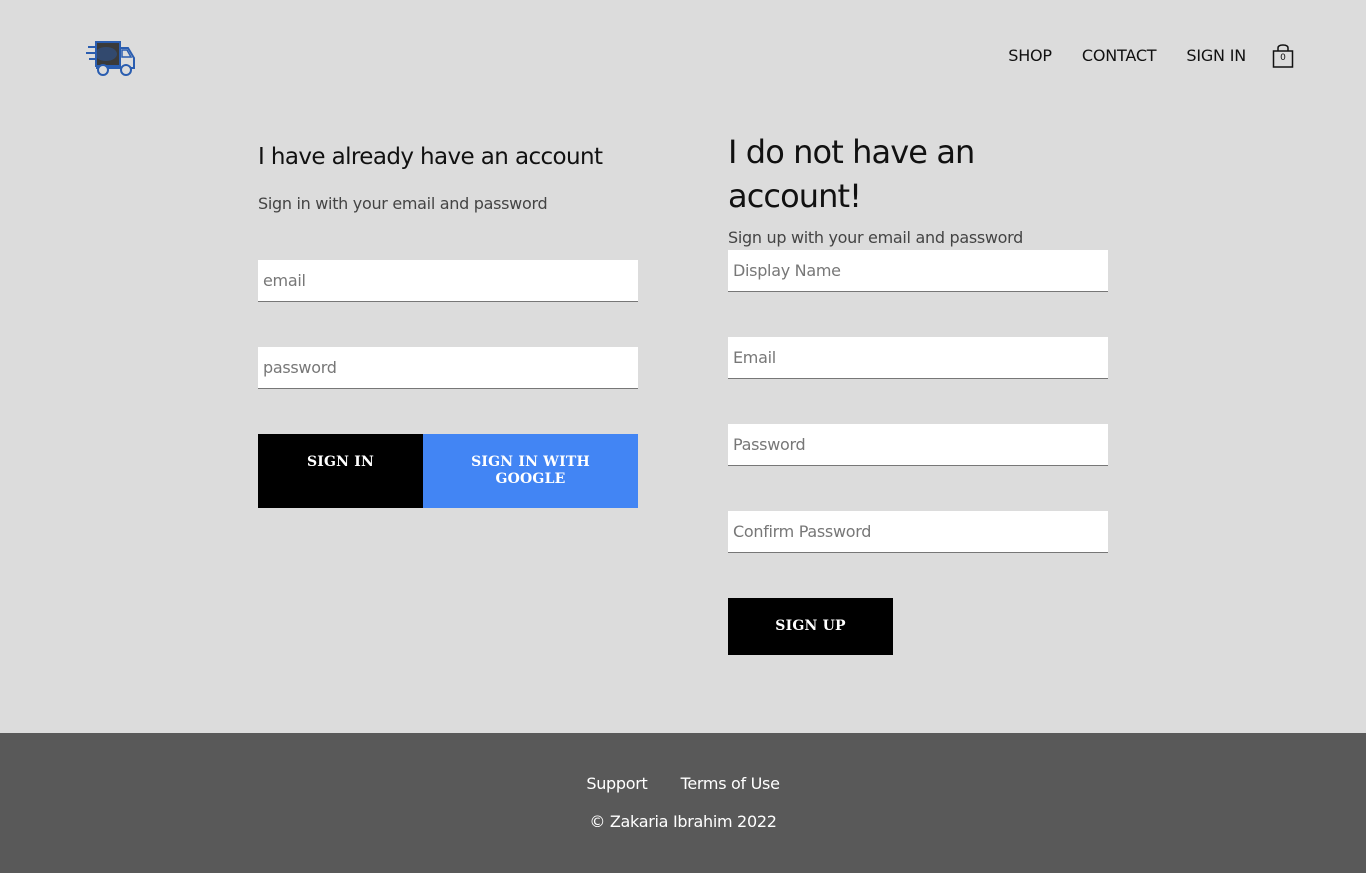 The width and height of the screenshot is (1366, 873). I want to click on top-nav: SHOP CONTACT SIGN IN 0, so click(1136, 56).